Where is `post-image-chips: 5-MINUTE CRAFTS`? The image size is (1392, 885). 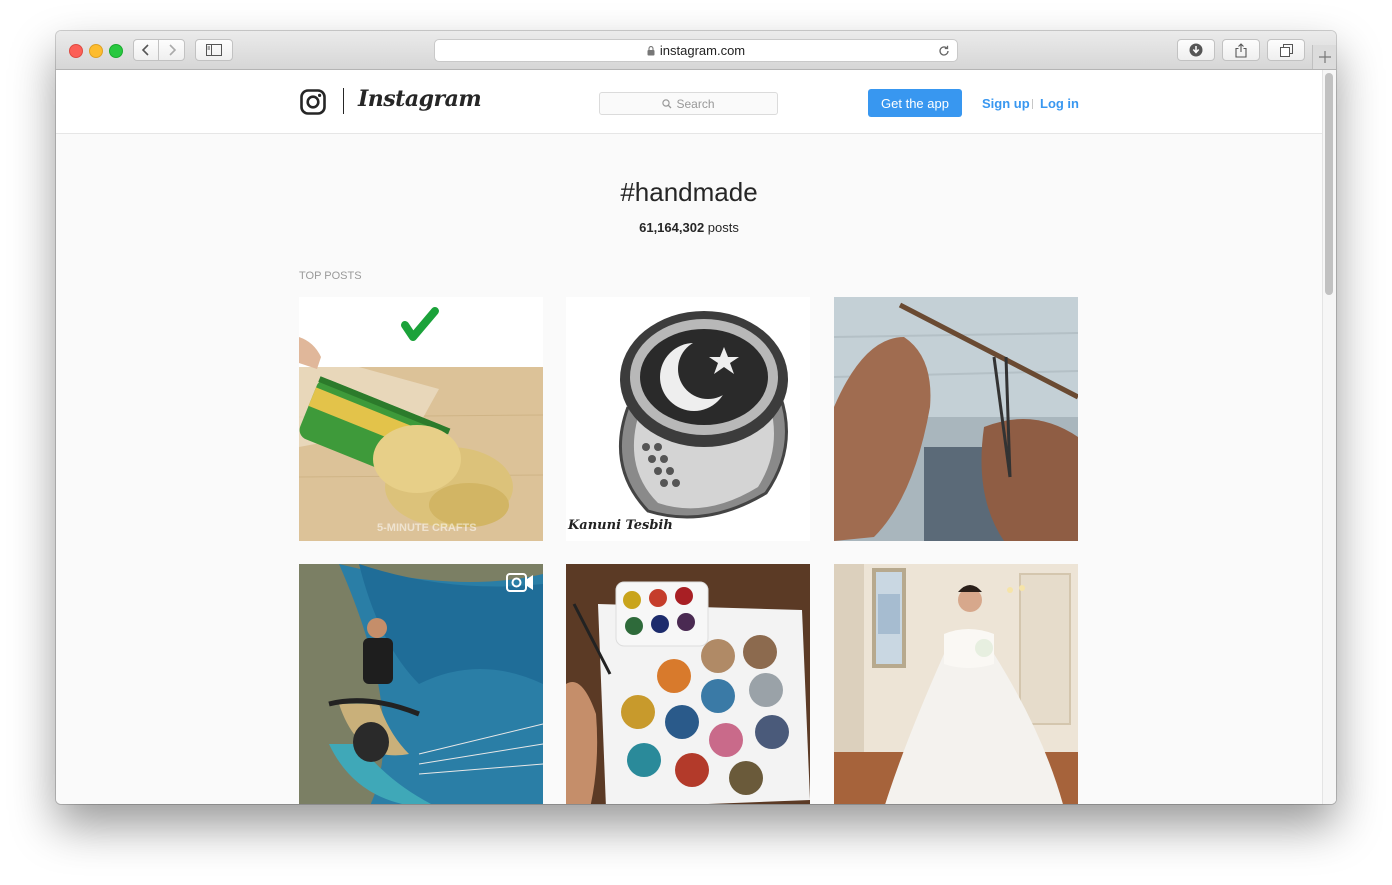 post-image-chips: 5-MINUTE CRAFTS is located at coordinates (421, 419).